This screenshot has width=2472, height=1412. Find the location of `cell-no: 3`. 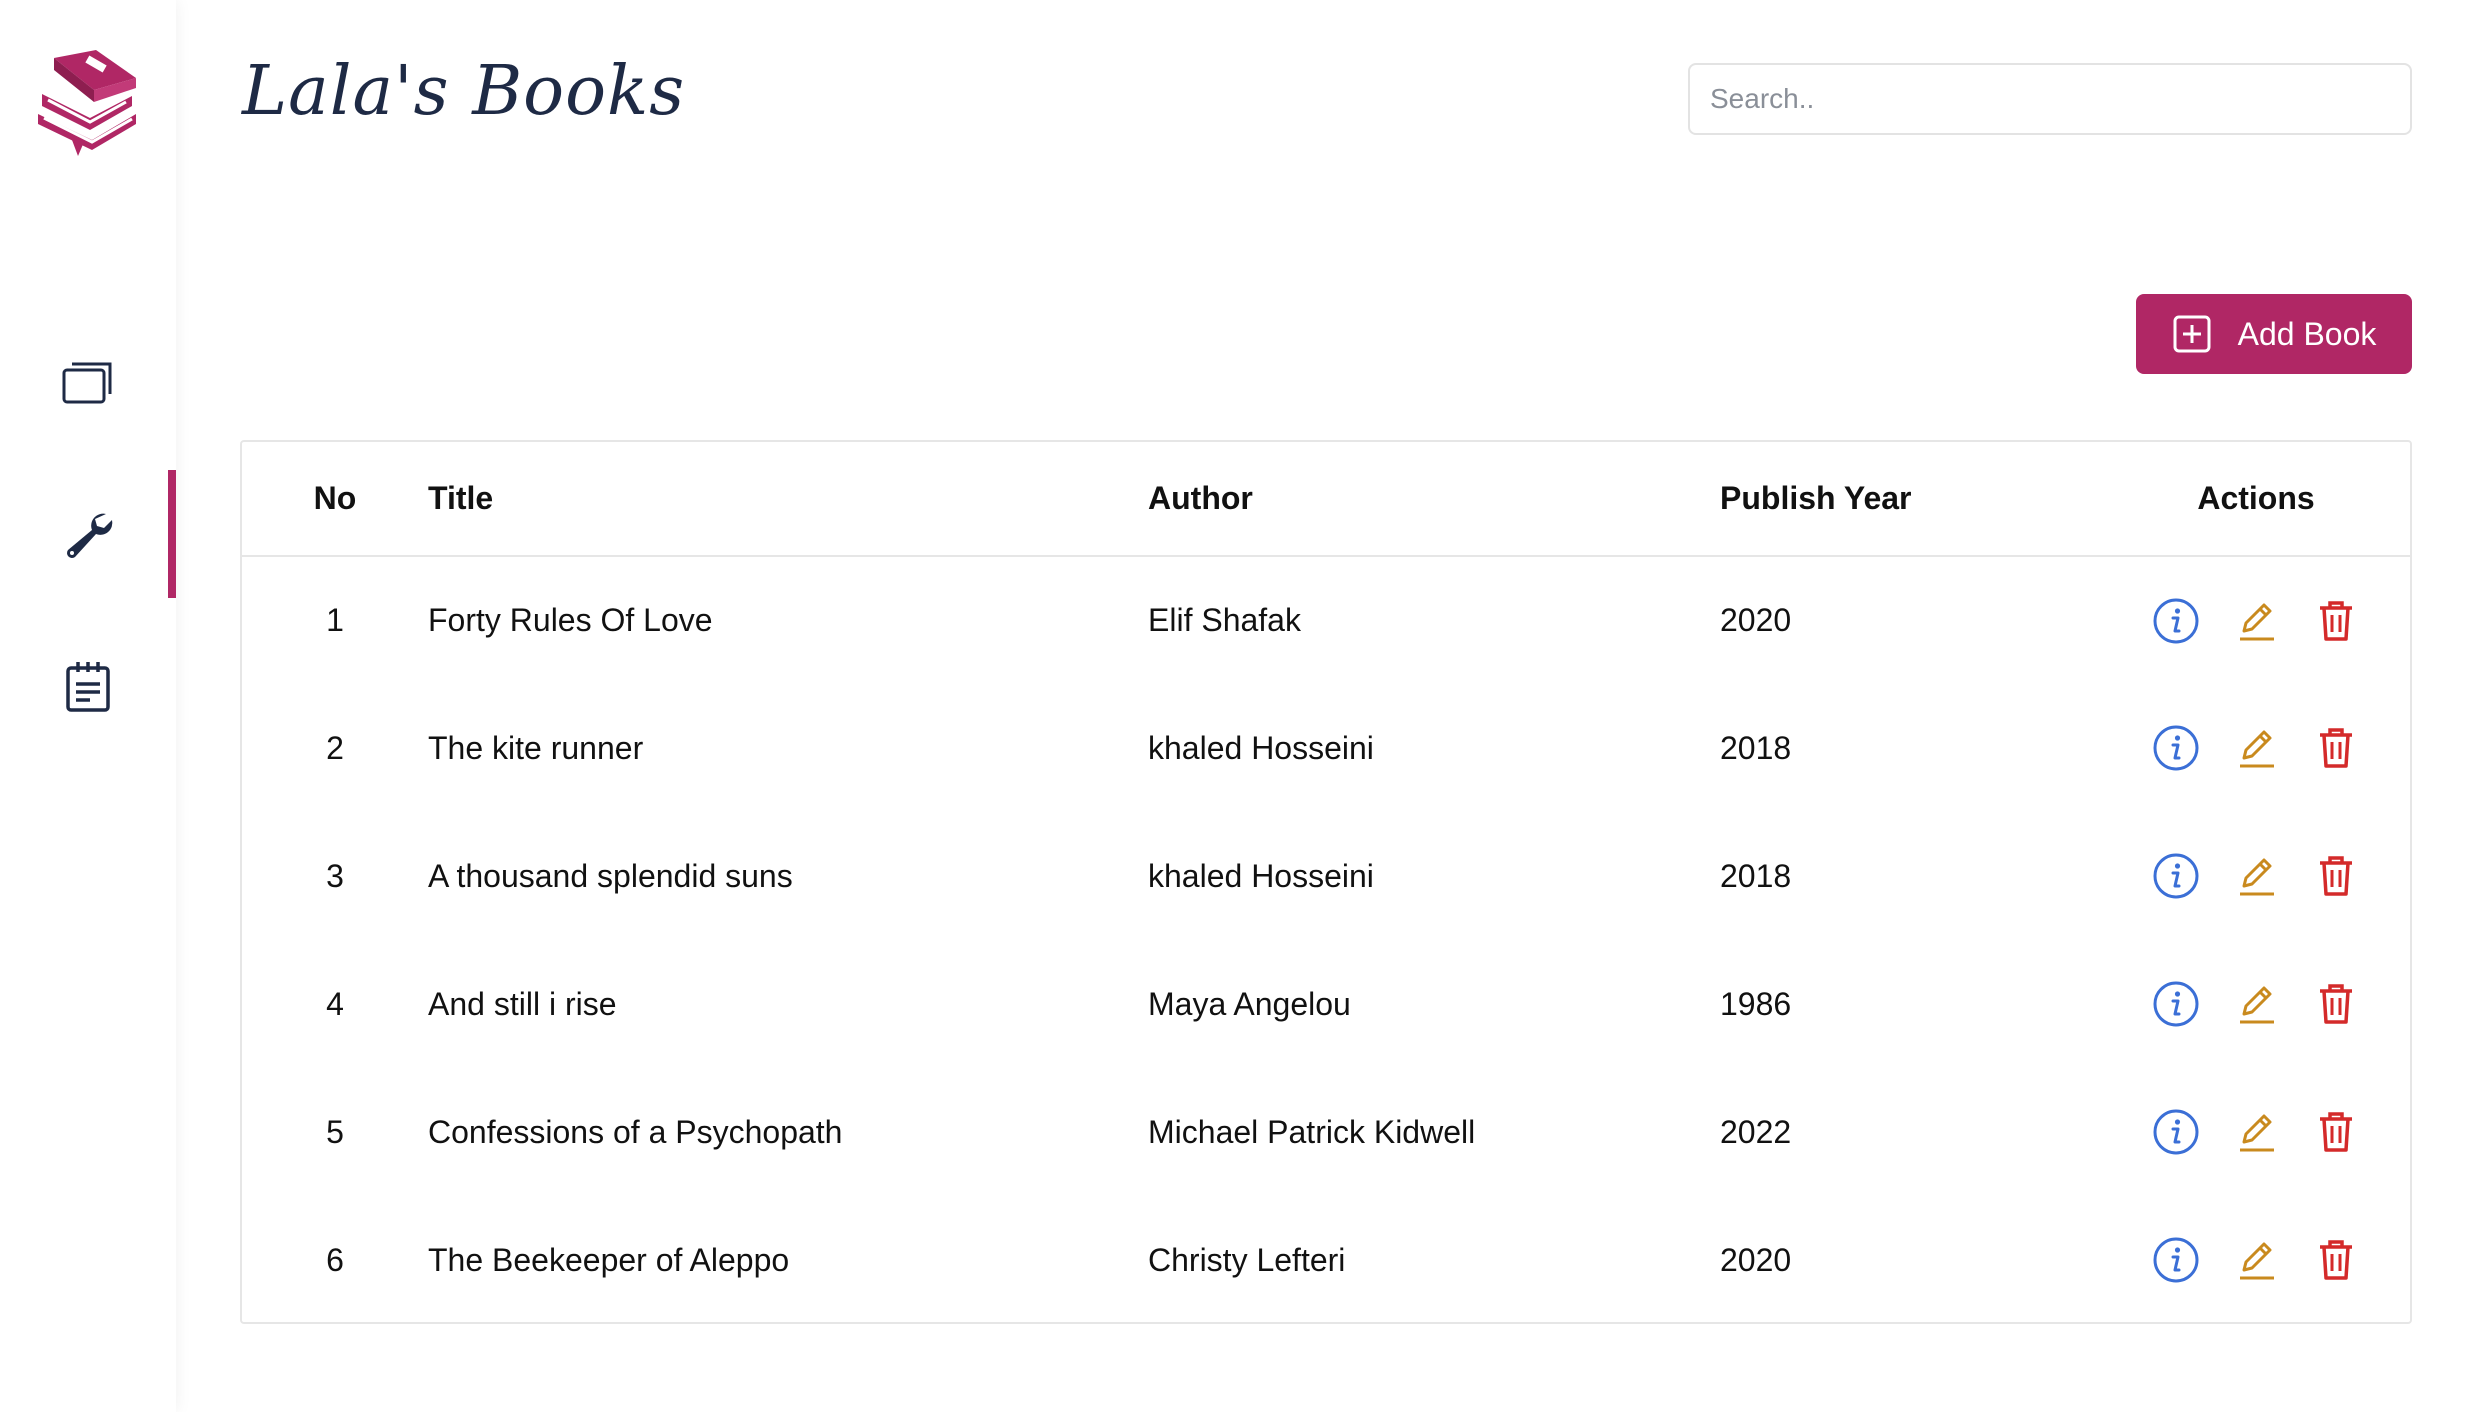

cell-no: 3 is located at coordinates (335, 875).